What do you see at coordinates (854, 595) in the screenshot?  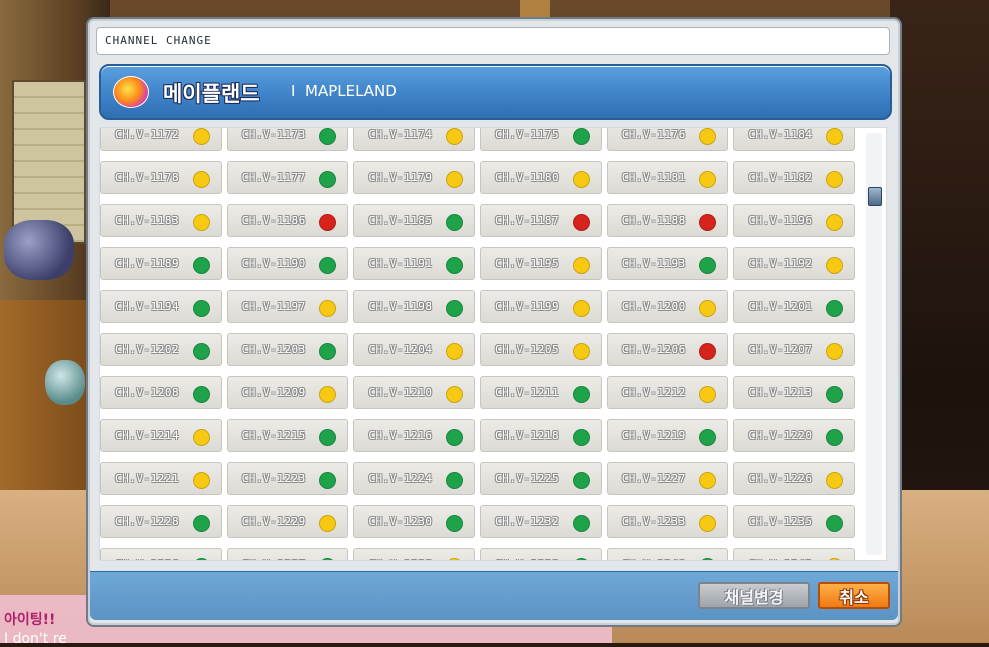 I see `cancel-button: 취소` at bounding box center [854, 595].